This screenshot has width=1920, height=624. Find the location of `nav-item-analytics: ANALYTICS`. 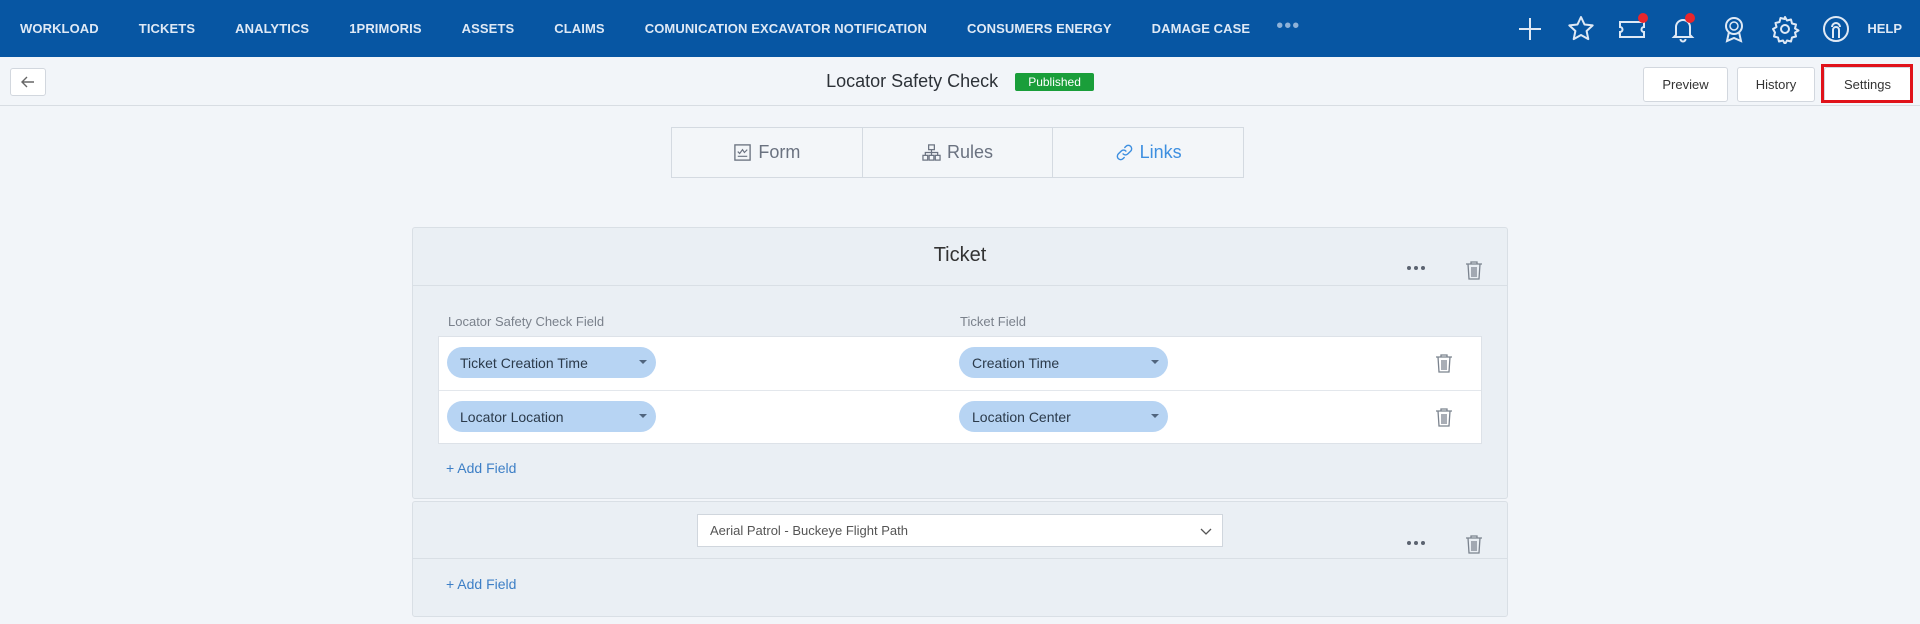

nav-item-analytics: ANALYTICS is located at coordinates (272, 28).